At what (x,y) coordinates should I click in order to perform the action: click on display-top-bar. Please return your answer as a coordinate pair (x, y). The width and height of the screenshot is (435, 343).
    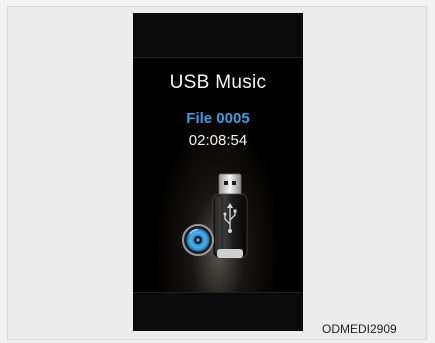
    Looking at the image, I should click on (218, 35).